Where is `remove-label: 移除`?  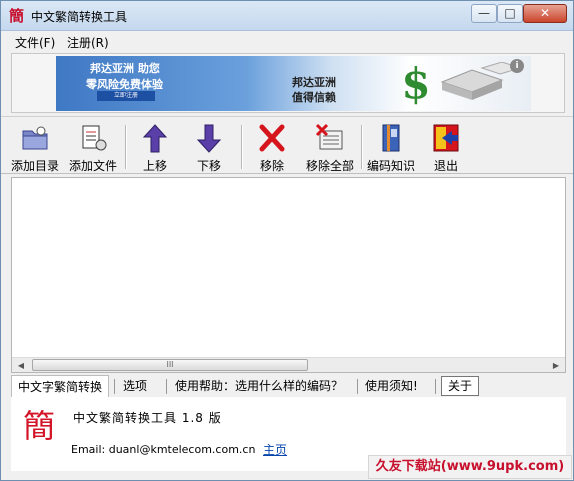
remove-label: 移除 is located at coordinates (271, 166).